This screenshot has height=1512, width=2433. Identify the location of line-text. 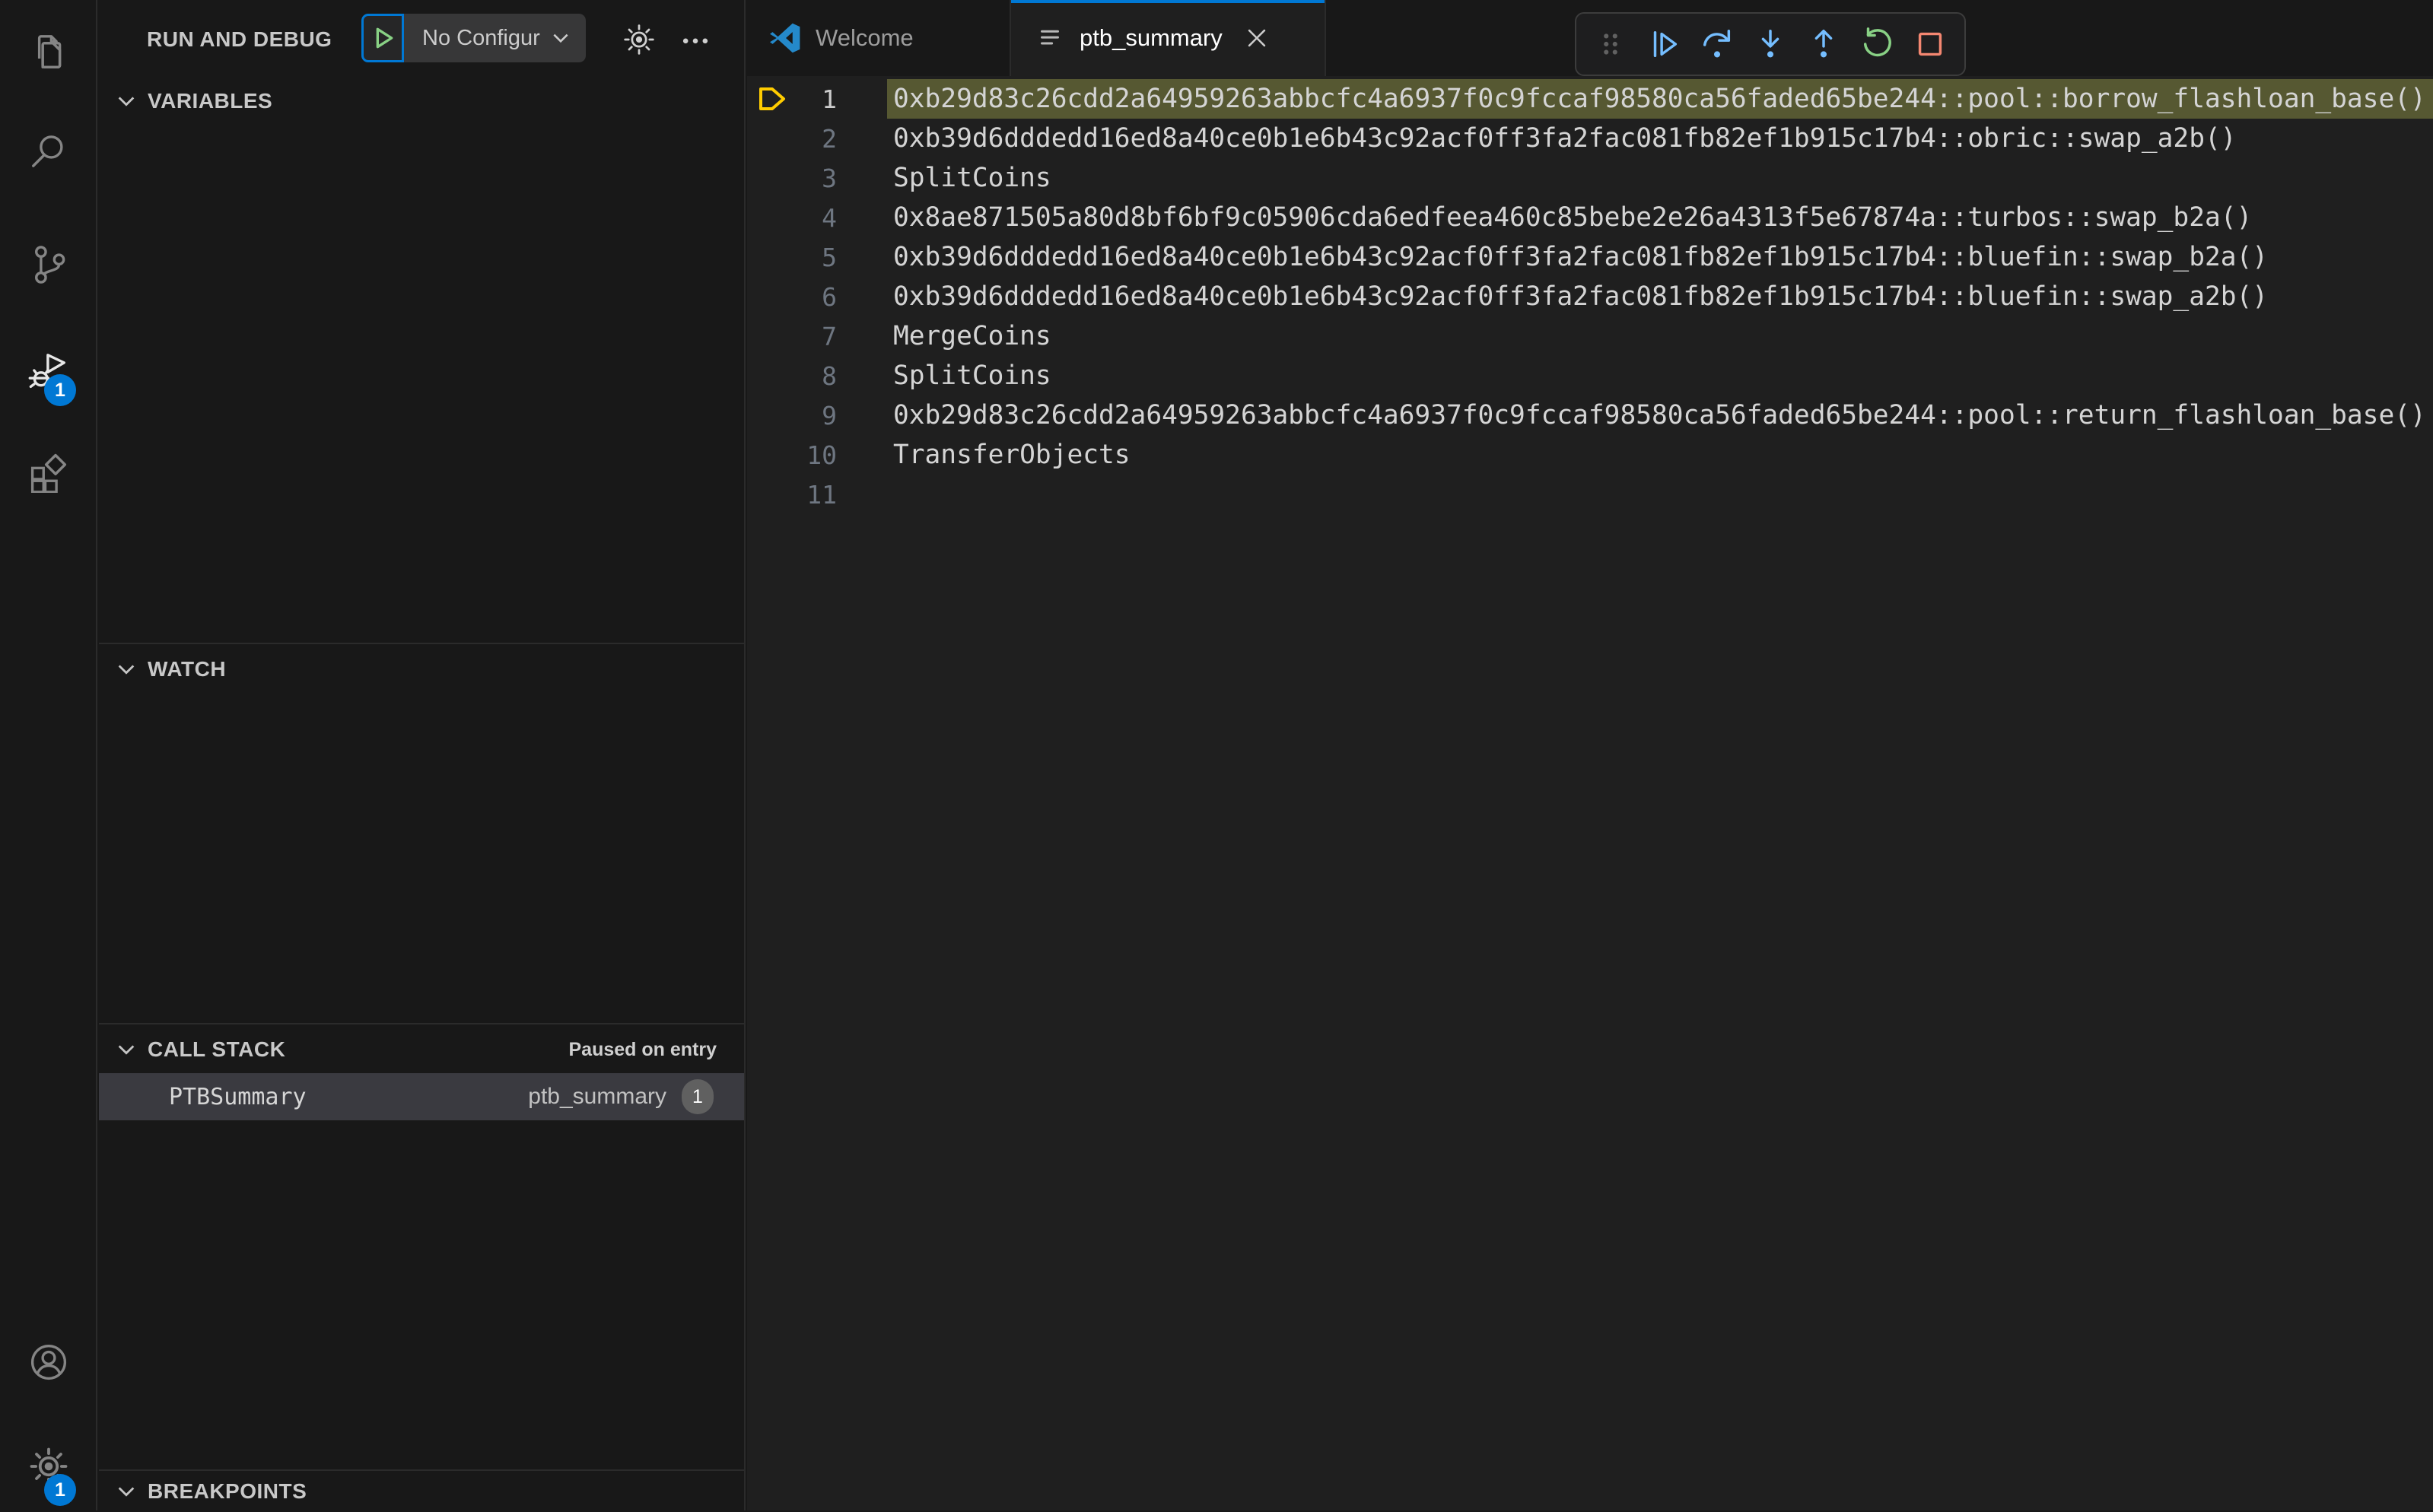
(1660, 495).